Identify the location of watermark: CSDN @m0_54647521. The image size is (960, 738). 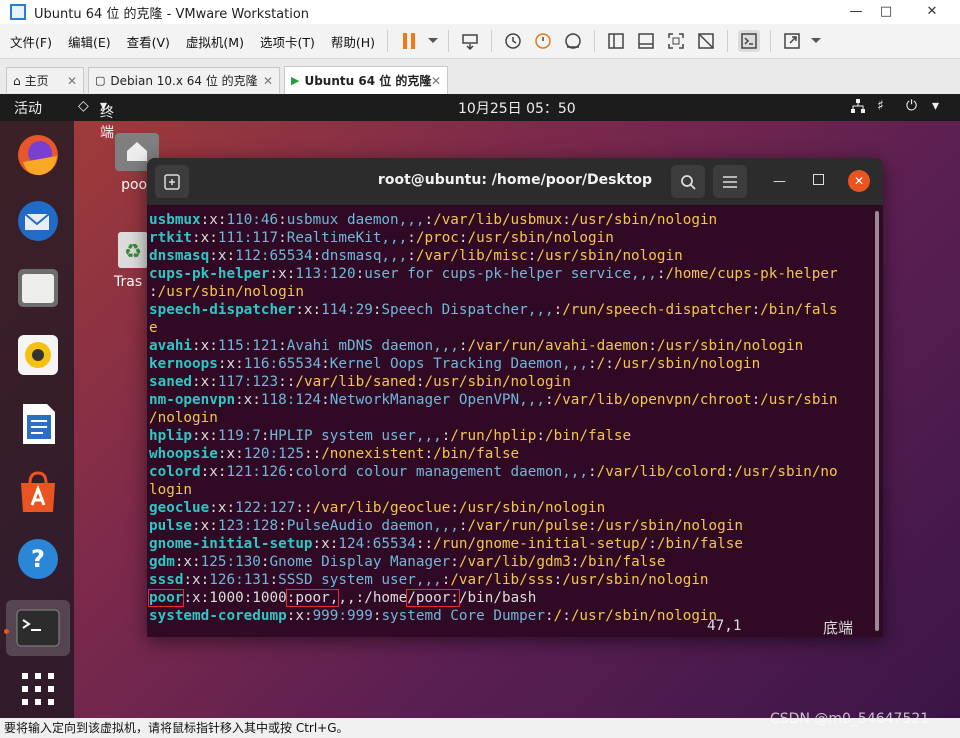
(850, 719).